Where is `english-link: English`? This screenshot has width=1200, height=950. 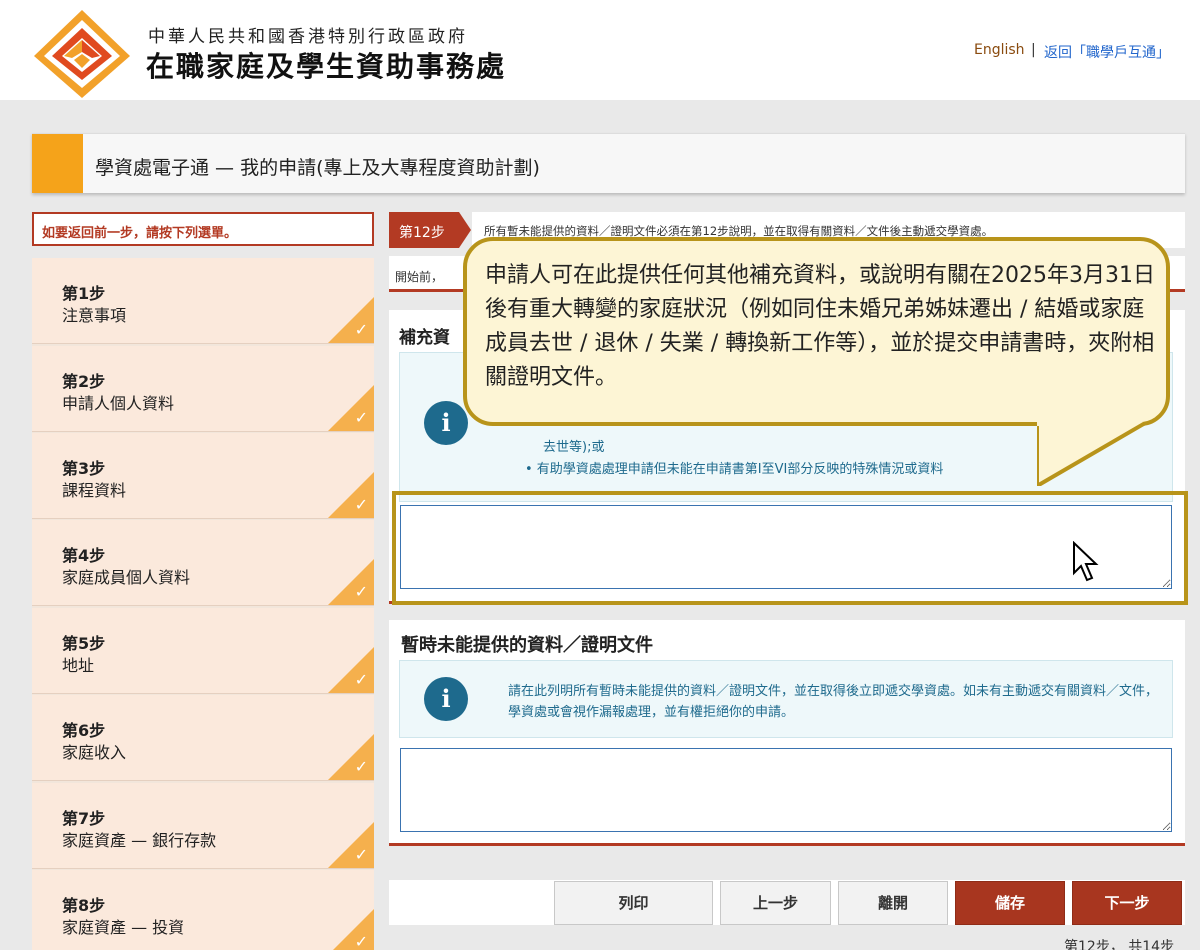
english-link: English is located at coordinates (999, 50).